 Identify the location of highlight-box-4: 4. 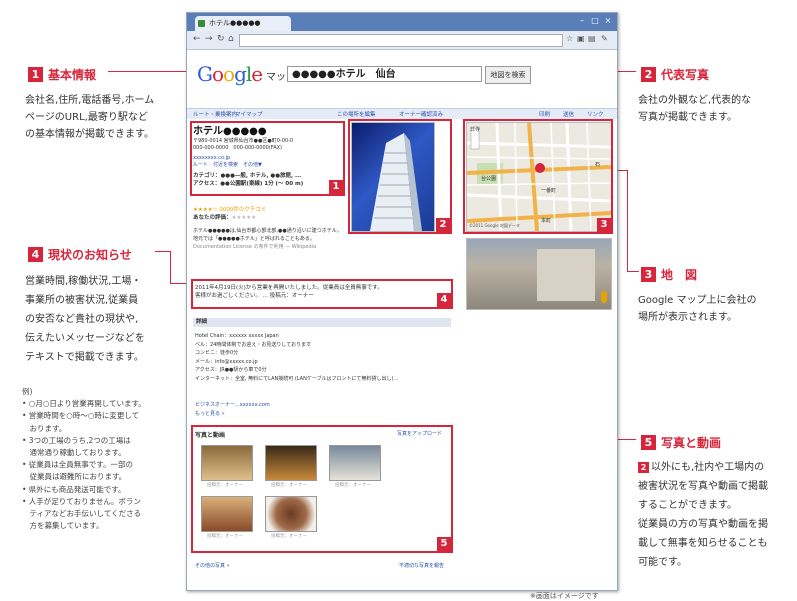
(322, 294).